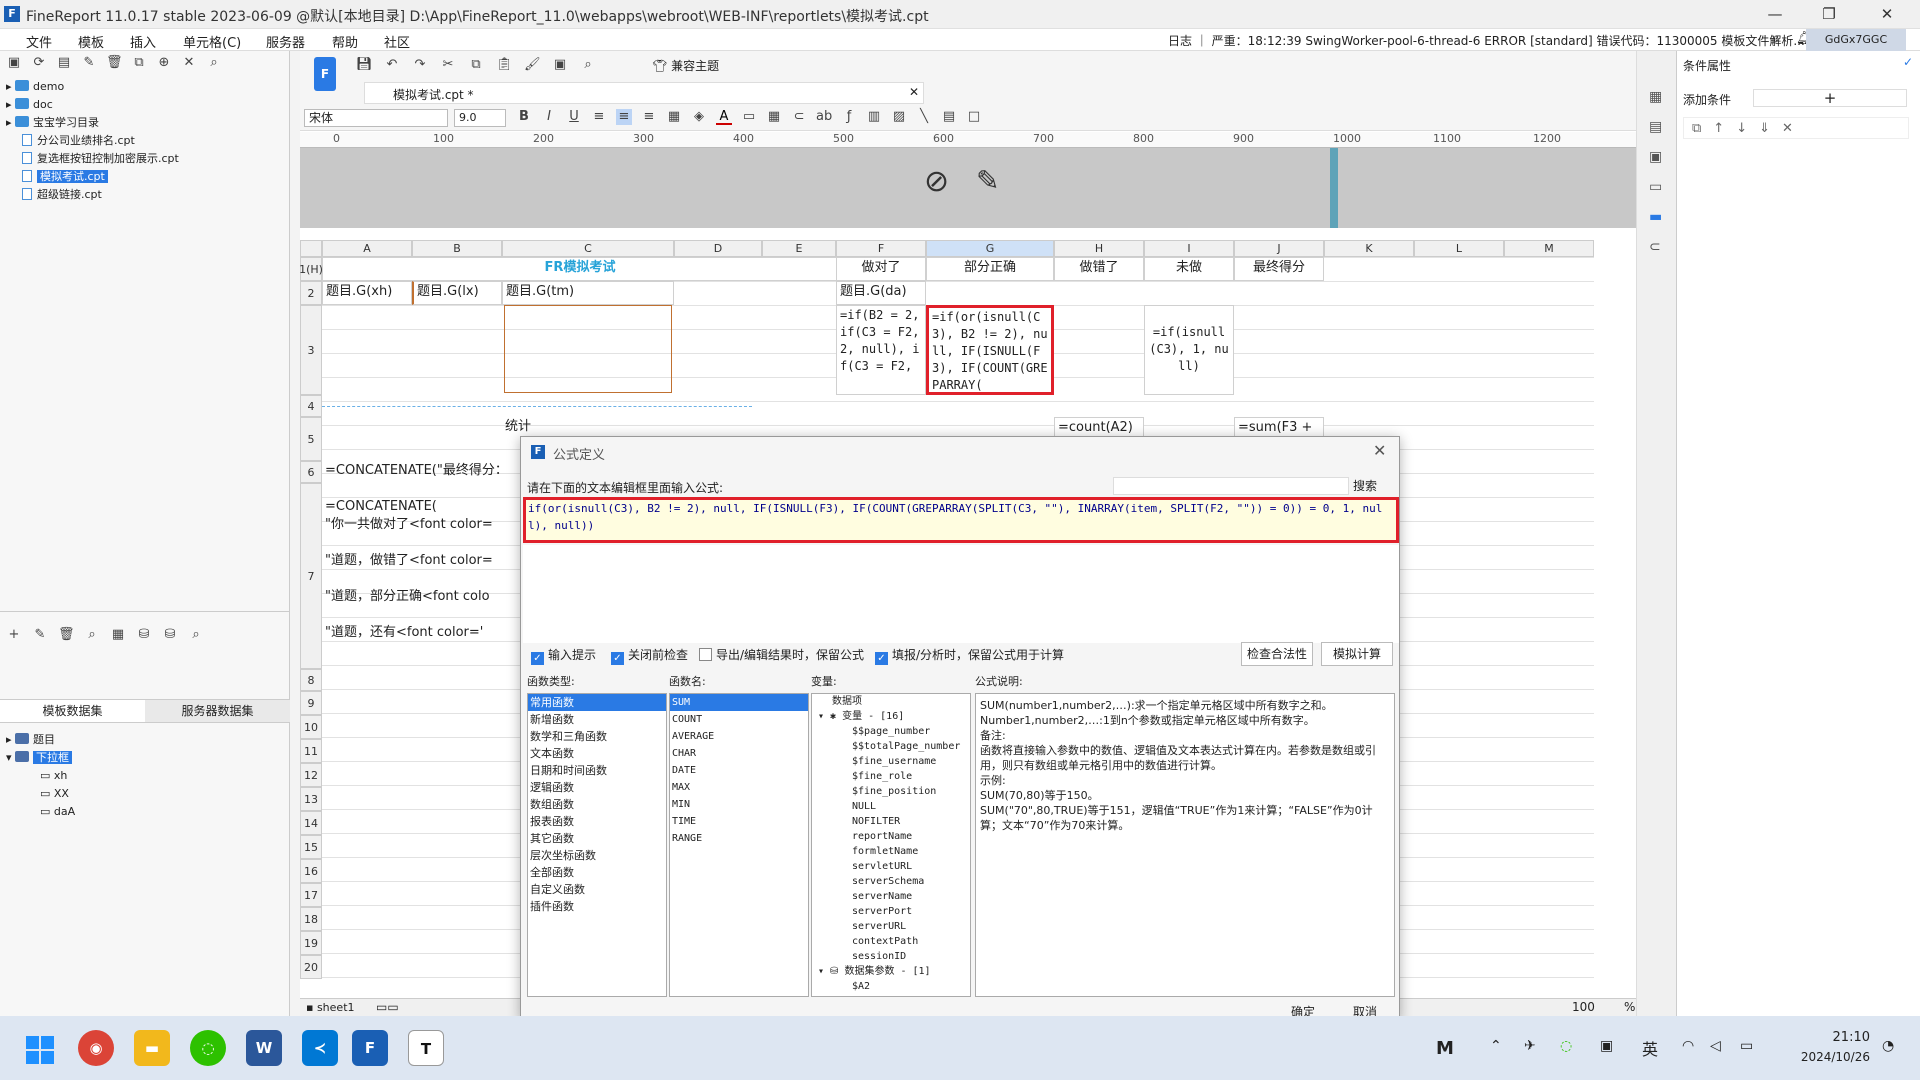 The width and height of the screenshot is (1920, 1080). I want to click on list-item: 层次坐标函数, so click(597, 855).